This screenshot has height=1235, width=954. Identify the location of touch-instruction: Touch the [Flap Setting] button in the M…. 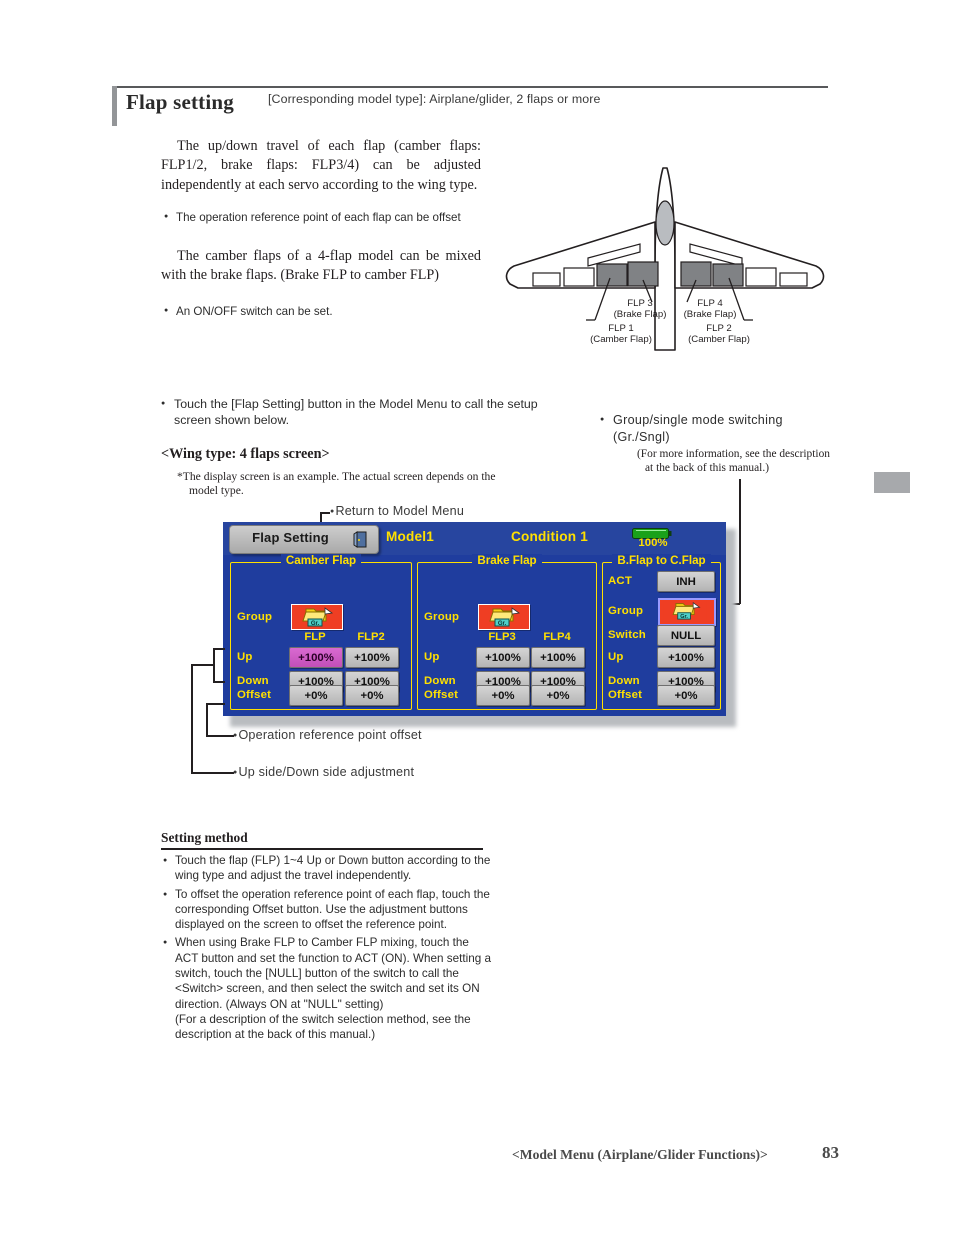
(357, 412).